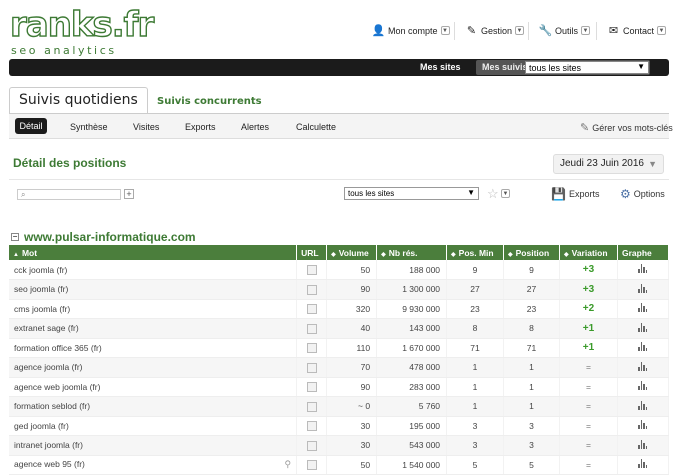 The image size is (677, 475). I want to click on col-pos-min: ◆ Pos. Min, so click(475, 252).